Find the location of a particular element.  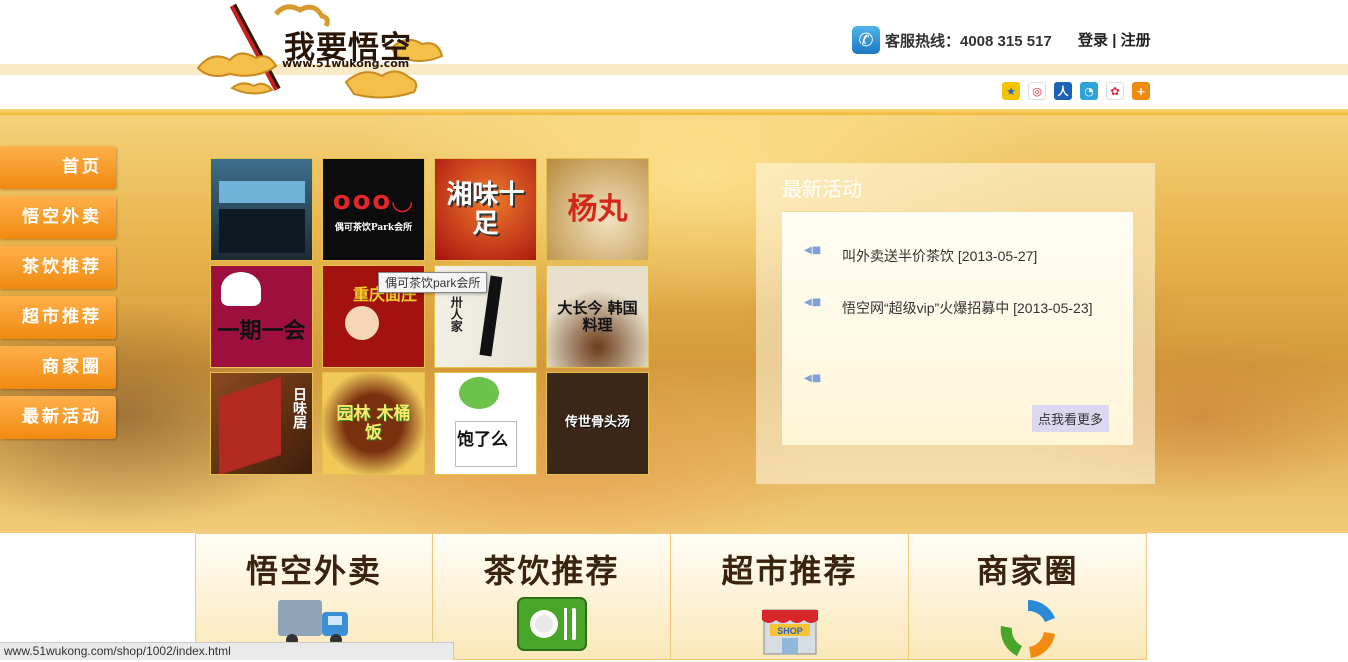

site-logo: 我要悟空 www.51wukong.com is located at coordinates (324, 53).